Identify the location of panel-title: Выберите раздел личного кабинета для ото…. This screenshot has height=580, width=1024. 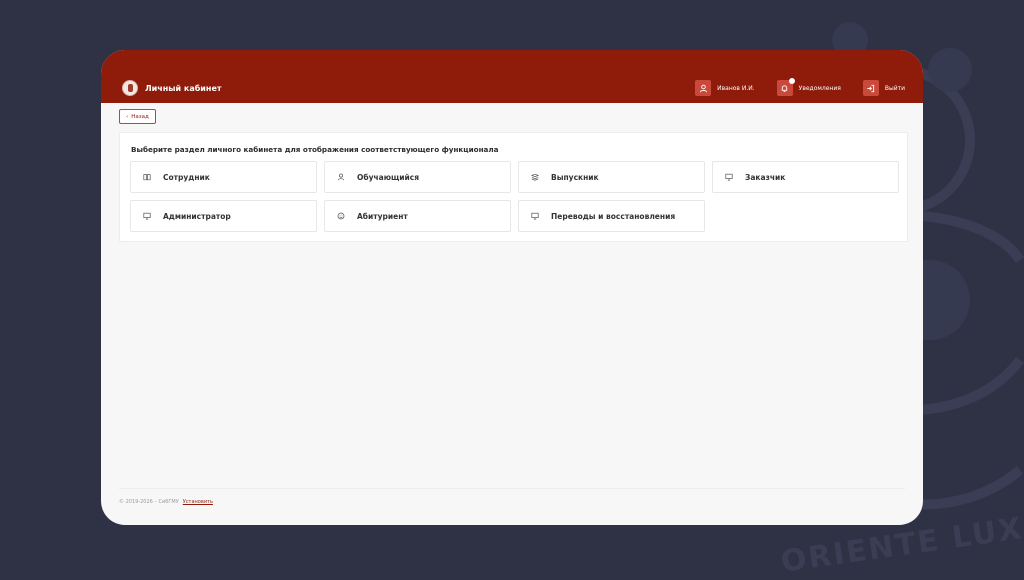
(315, 149).